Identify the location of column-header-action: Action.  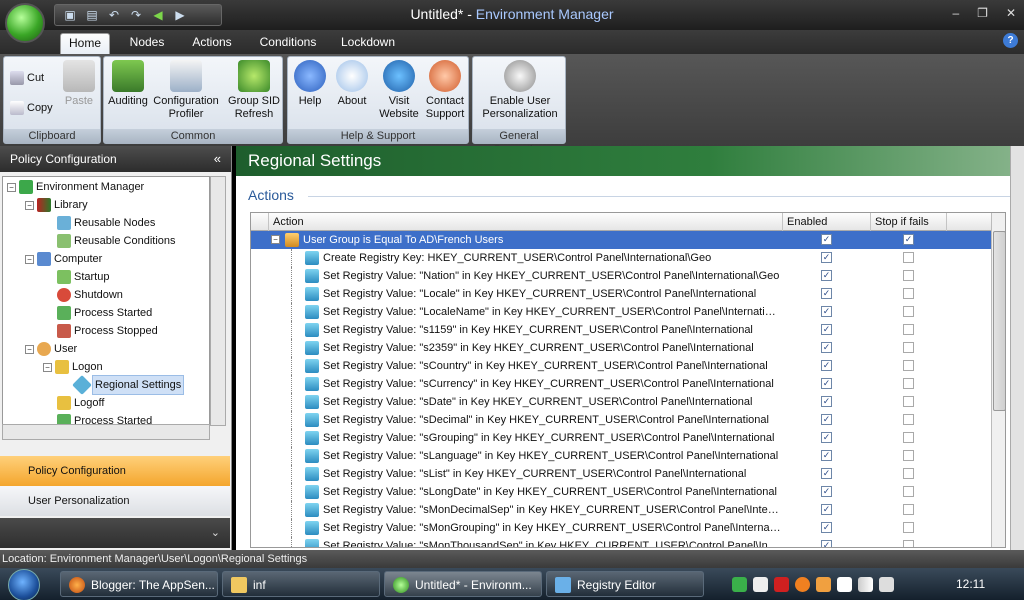
(526, 222).